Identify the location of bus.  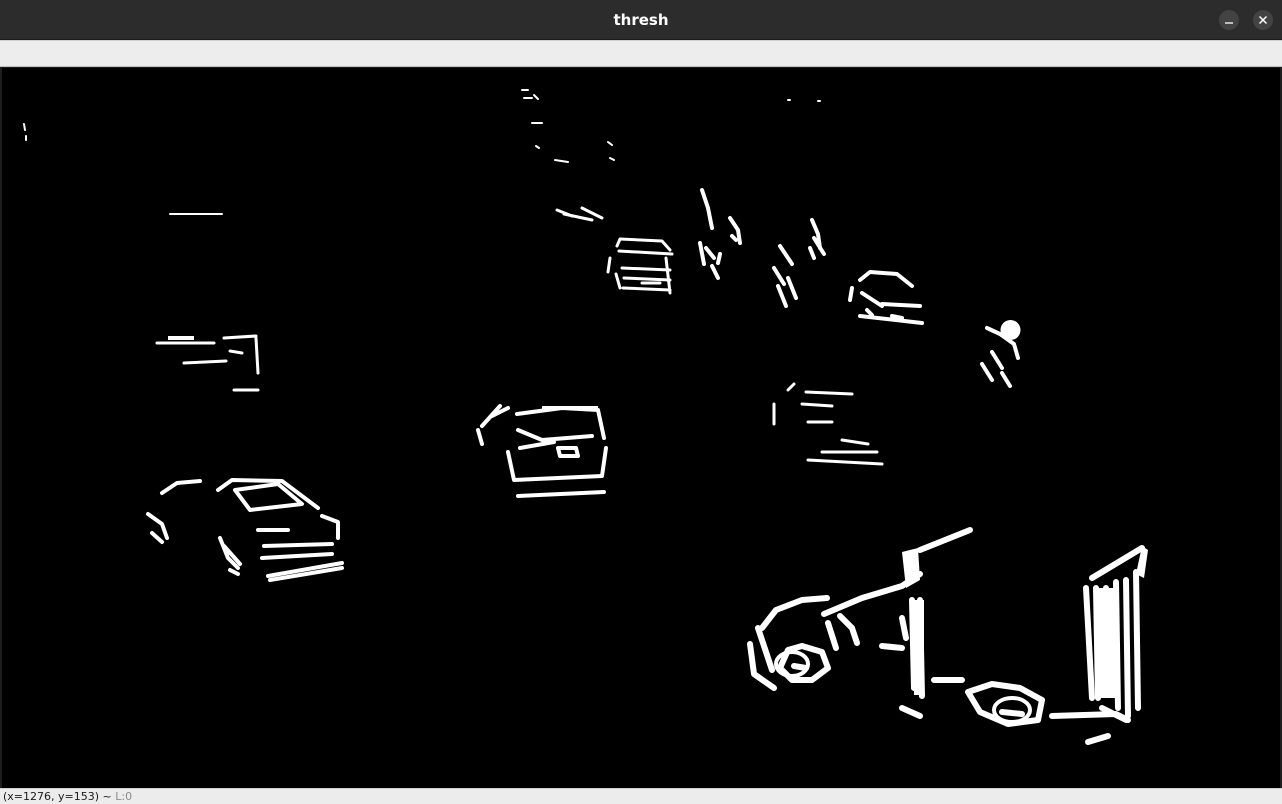
(946, 636).